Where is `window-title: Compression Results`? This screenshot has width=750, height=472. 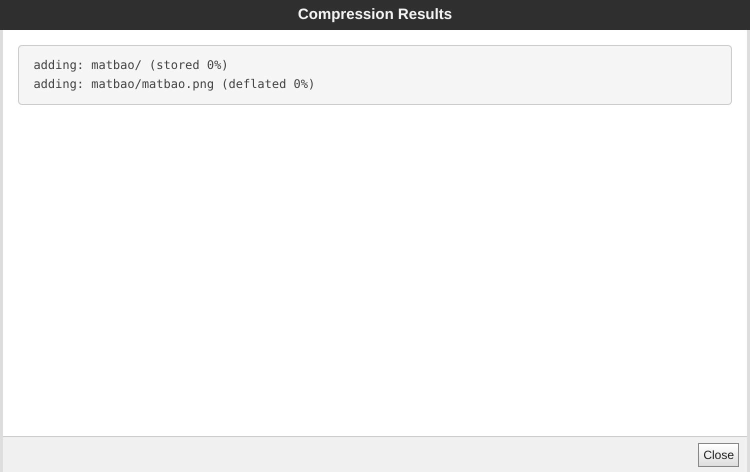 window-title: Compression Results is located at coordinates (375, 15).